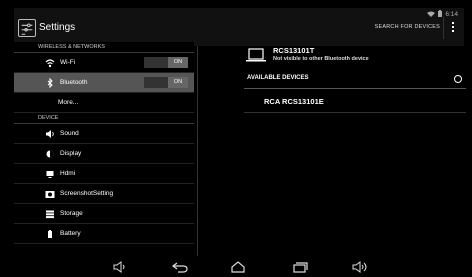 The image size is (472, 277). What do you see at coordinates (355, 88) in the screenshot?
I see `available-devices-divider` at bounding box center [355, 88].